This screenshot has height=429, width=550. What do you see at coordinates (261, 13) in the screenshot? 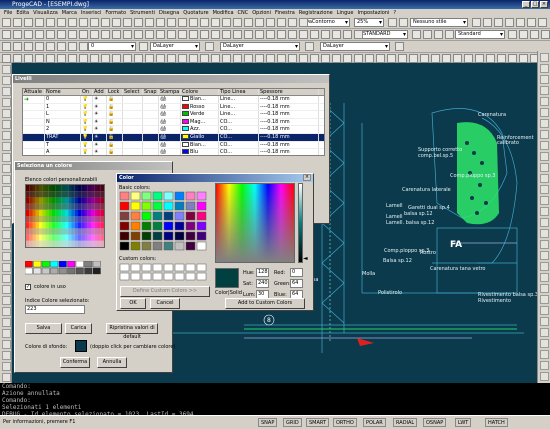
I see `menu-item: Opzioni` at bounding box center [261, 13].